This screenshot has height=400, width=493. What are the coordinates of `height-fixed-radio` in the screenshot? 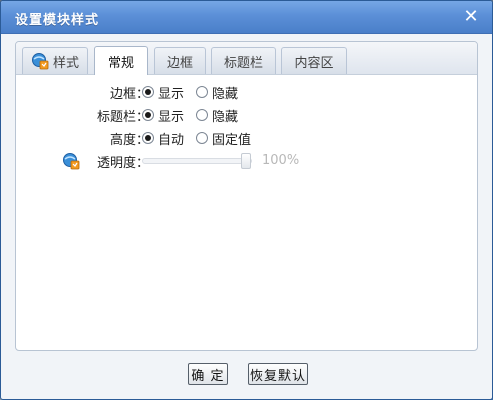 It's located at (202, 138).